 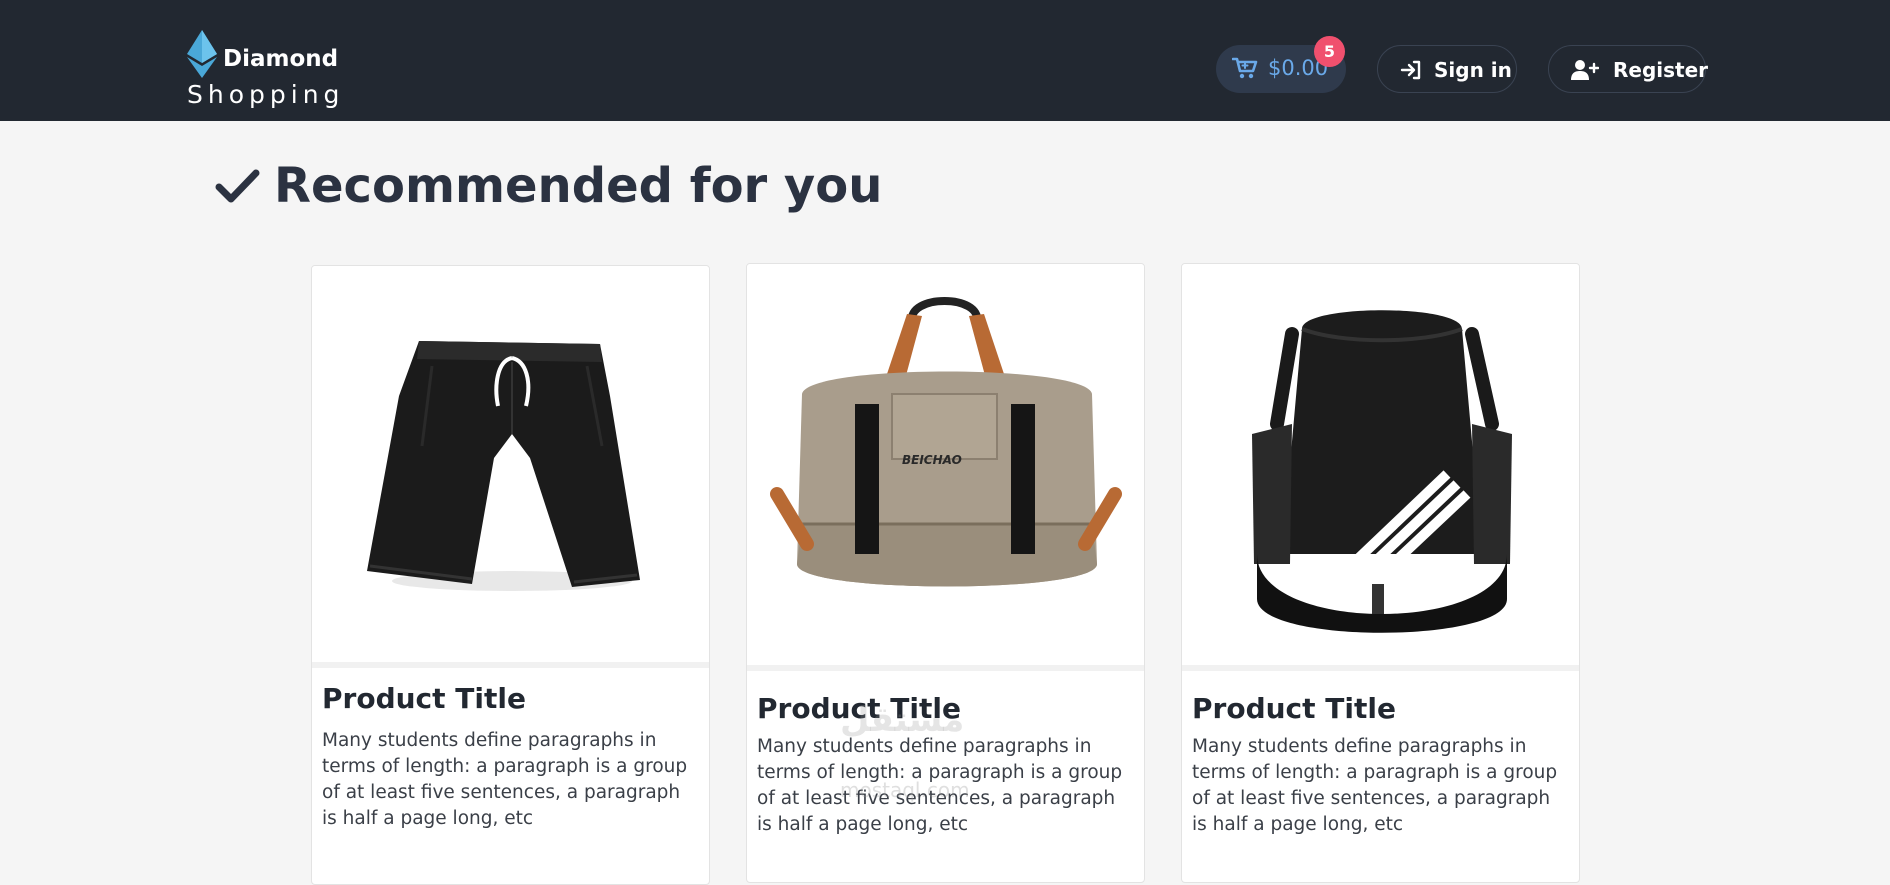 I want to click on diamond-icon, so click(x=202, y=54).